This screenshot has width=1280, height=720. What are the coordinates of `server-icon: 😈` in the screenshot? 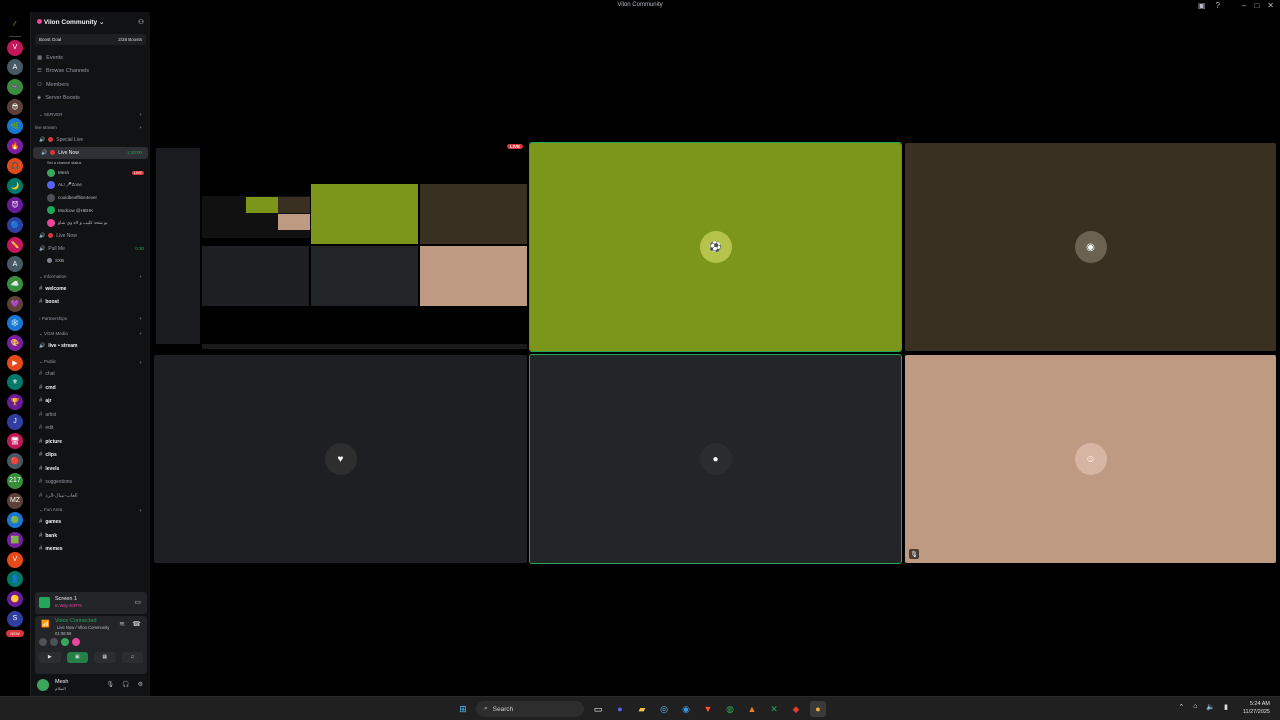 It's located at (15, 205).